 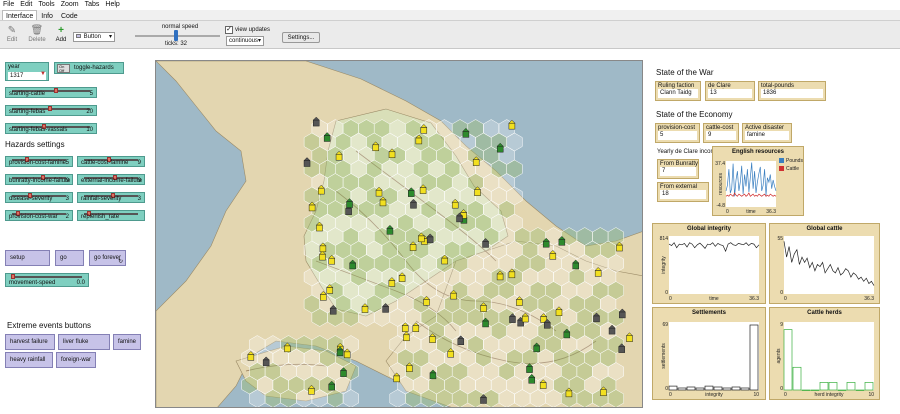 I want to click on x-axis-label: time, so click(x=751, y=212).